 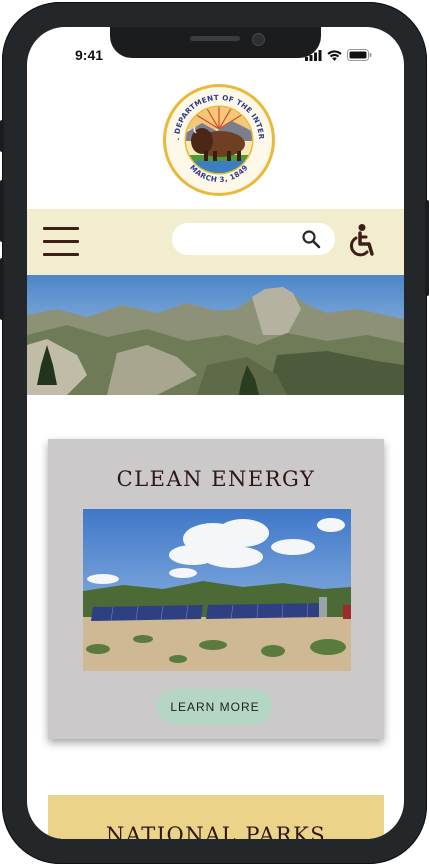 I want to click on wifi-icon, so click(x=334, y=55).